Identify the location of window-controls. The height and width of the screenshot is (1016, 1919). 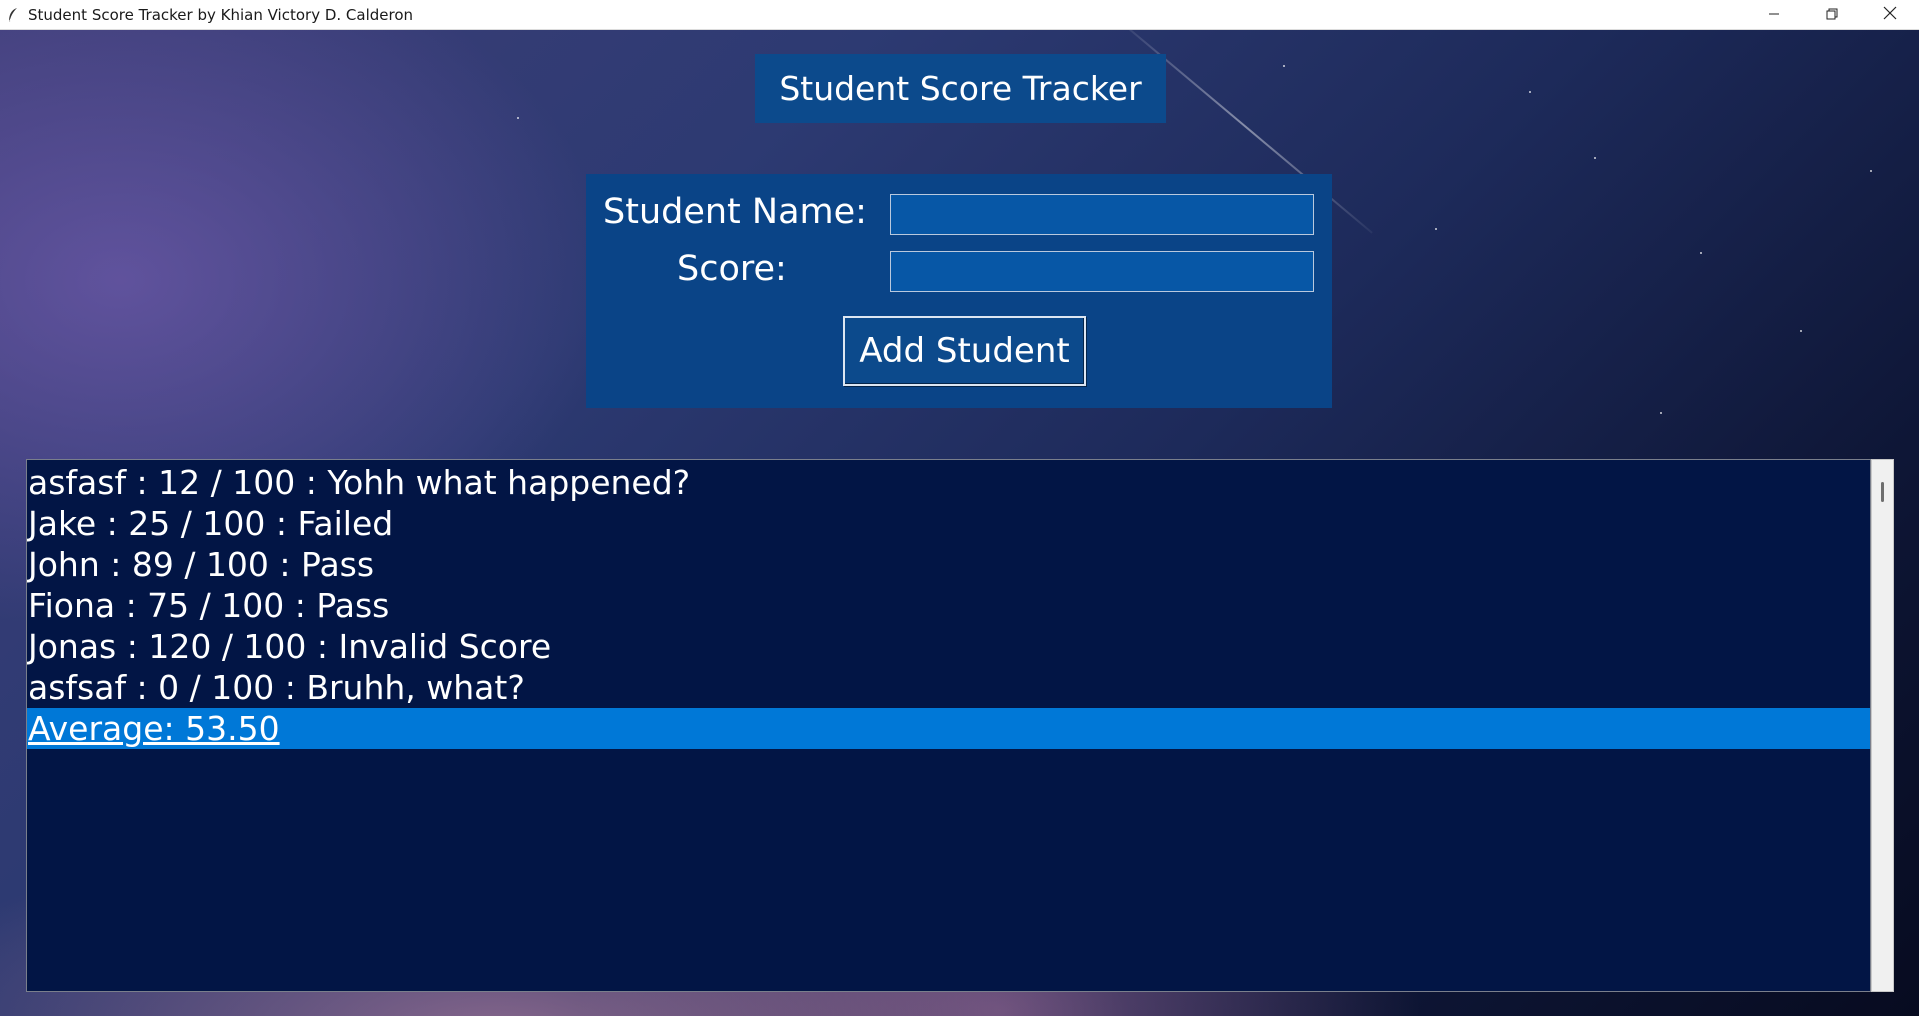
(1832, 14).